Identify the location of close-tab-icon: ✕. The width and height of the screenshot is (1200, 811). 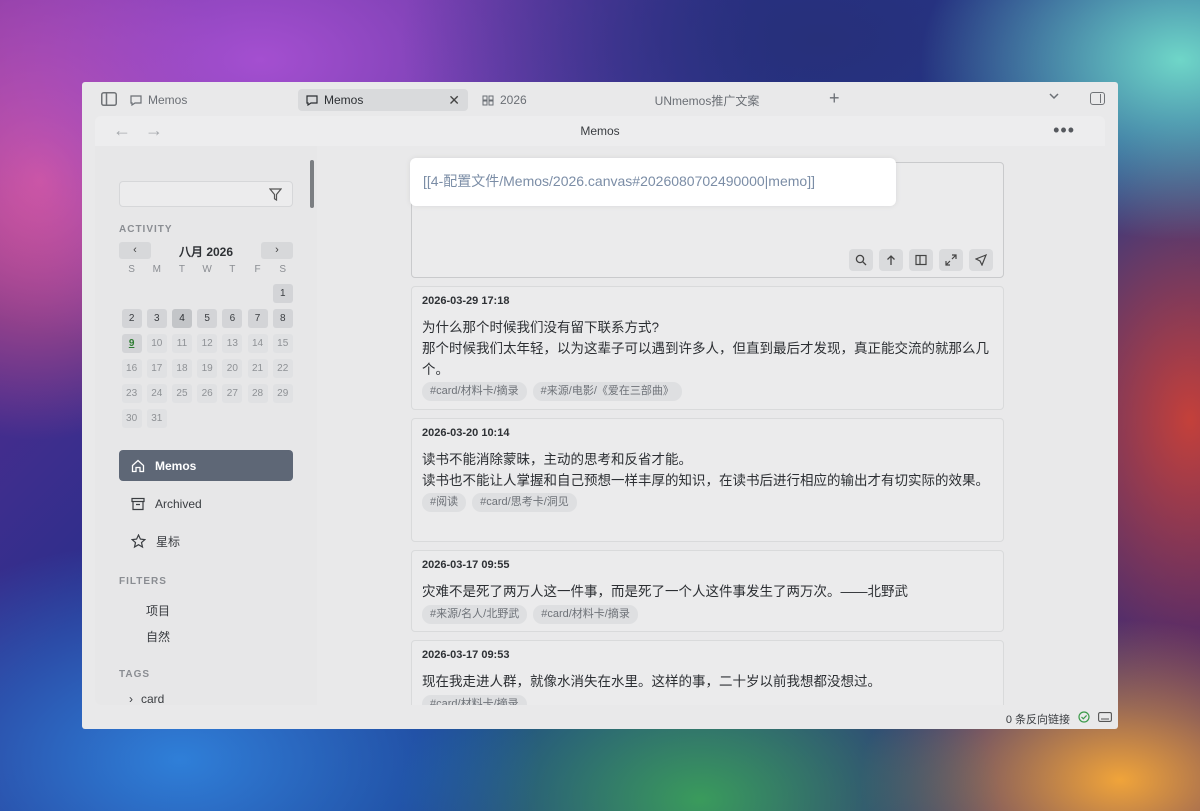
(454, 100).